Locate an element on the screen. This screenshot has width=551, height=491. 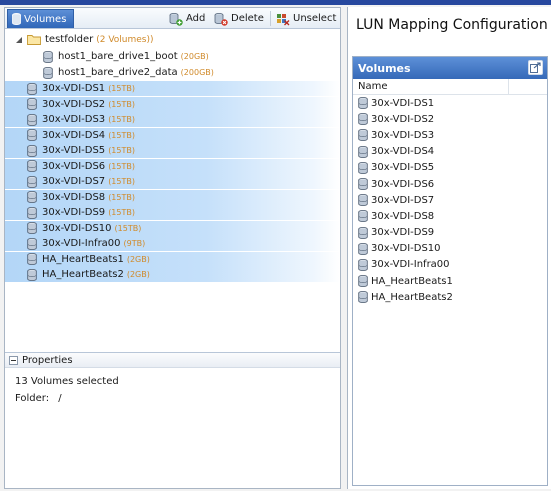
tree-volume-item: 30x-VDI-DS8 (15TB) is located at coordinates (172, 197).